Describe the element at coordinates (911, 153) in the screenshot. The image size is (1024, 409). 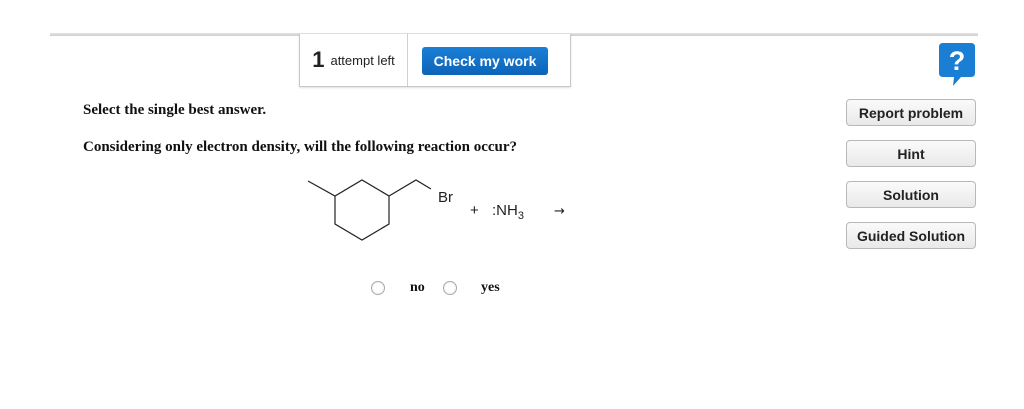
I see `hint-button: Hint` at that location.